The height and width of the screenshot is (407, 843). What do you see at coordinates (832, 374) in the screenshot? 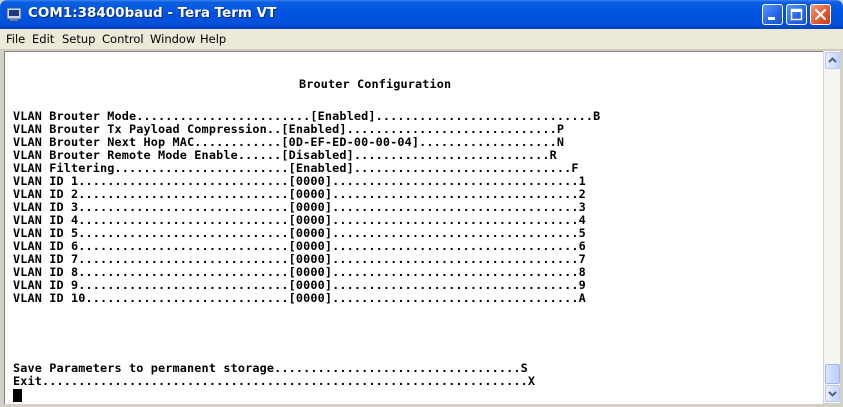
I see `scrollbar-thumb` at bounding box center [832, 374].